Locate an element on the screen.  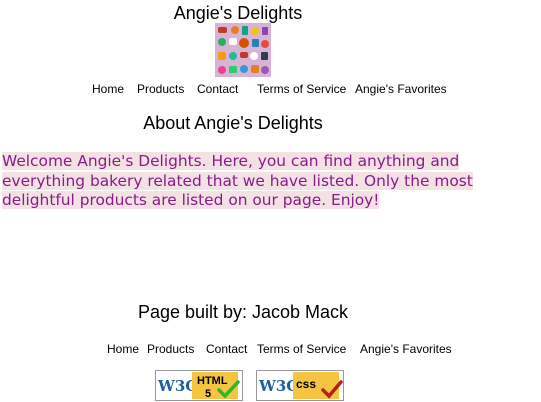
nav-angies-favorites-link: Angie's Favorites is located at coordinates (401, 89).